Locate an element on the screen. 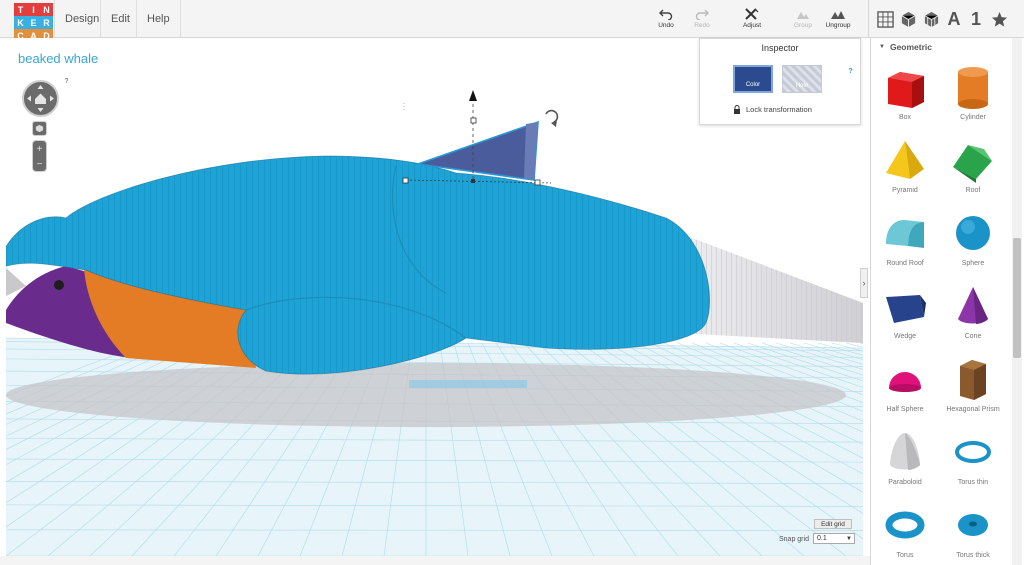 This screenshot has width=1024, height=565. shape-item-cylinder: Cylinder is located at coordinates (973, 97).